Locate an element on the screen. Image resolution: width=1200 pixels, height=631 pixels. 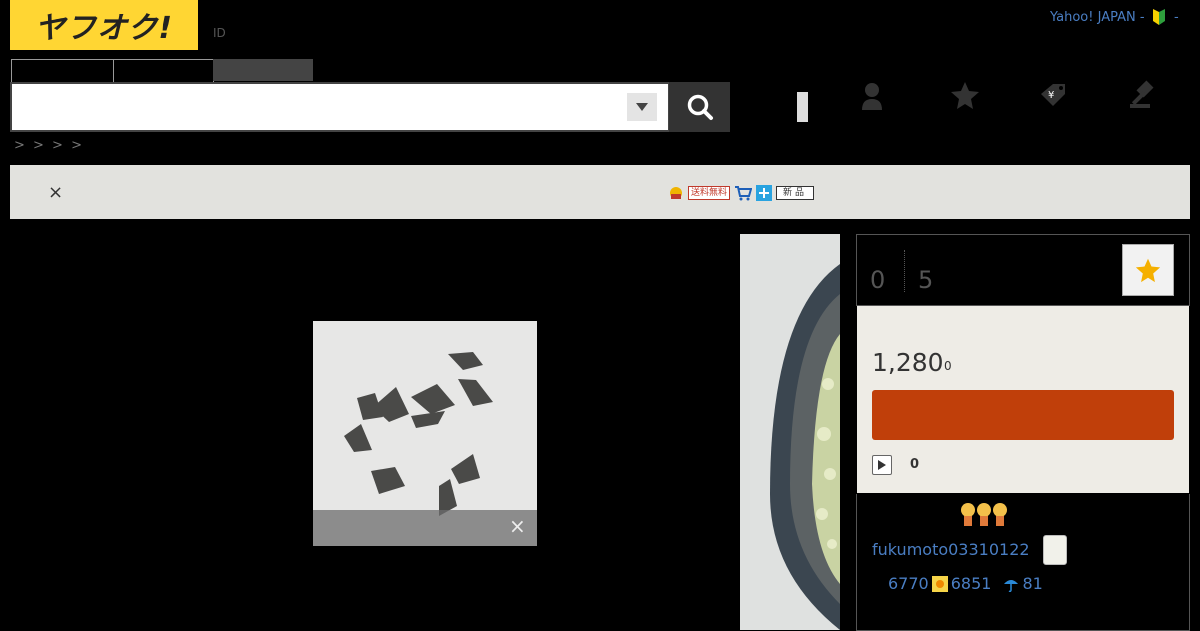
sun-icon is located at coordinates (939, 583).